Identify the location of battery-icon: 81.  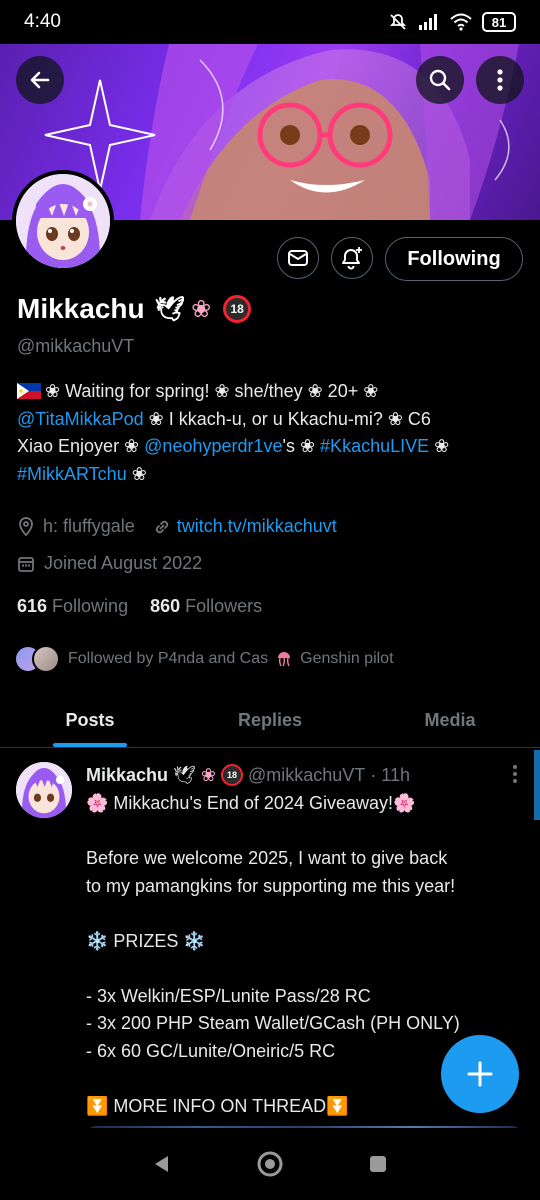
(499, 22).